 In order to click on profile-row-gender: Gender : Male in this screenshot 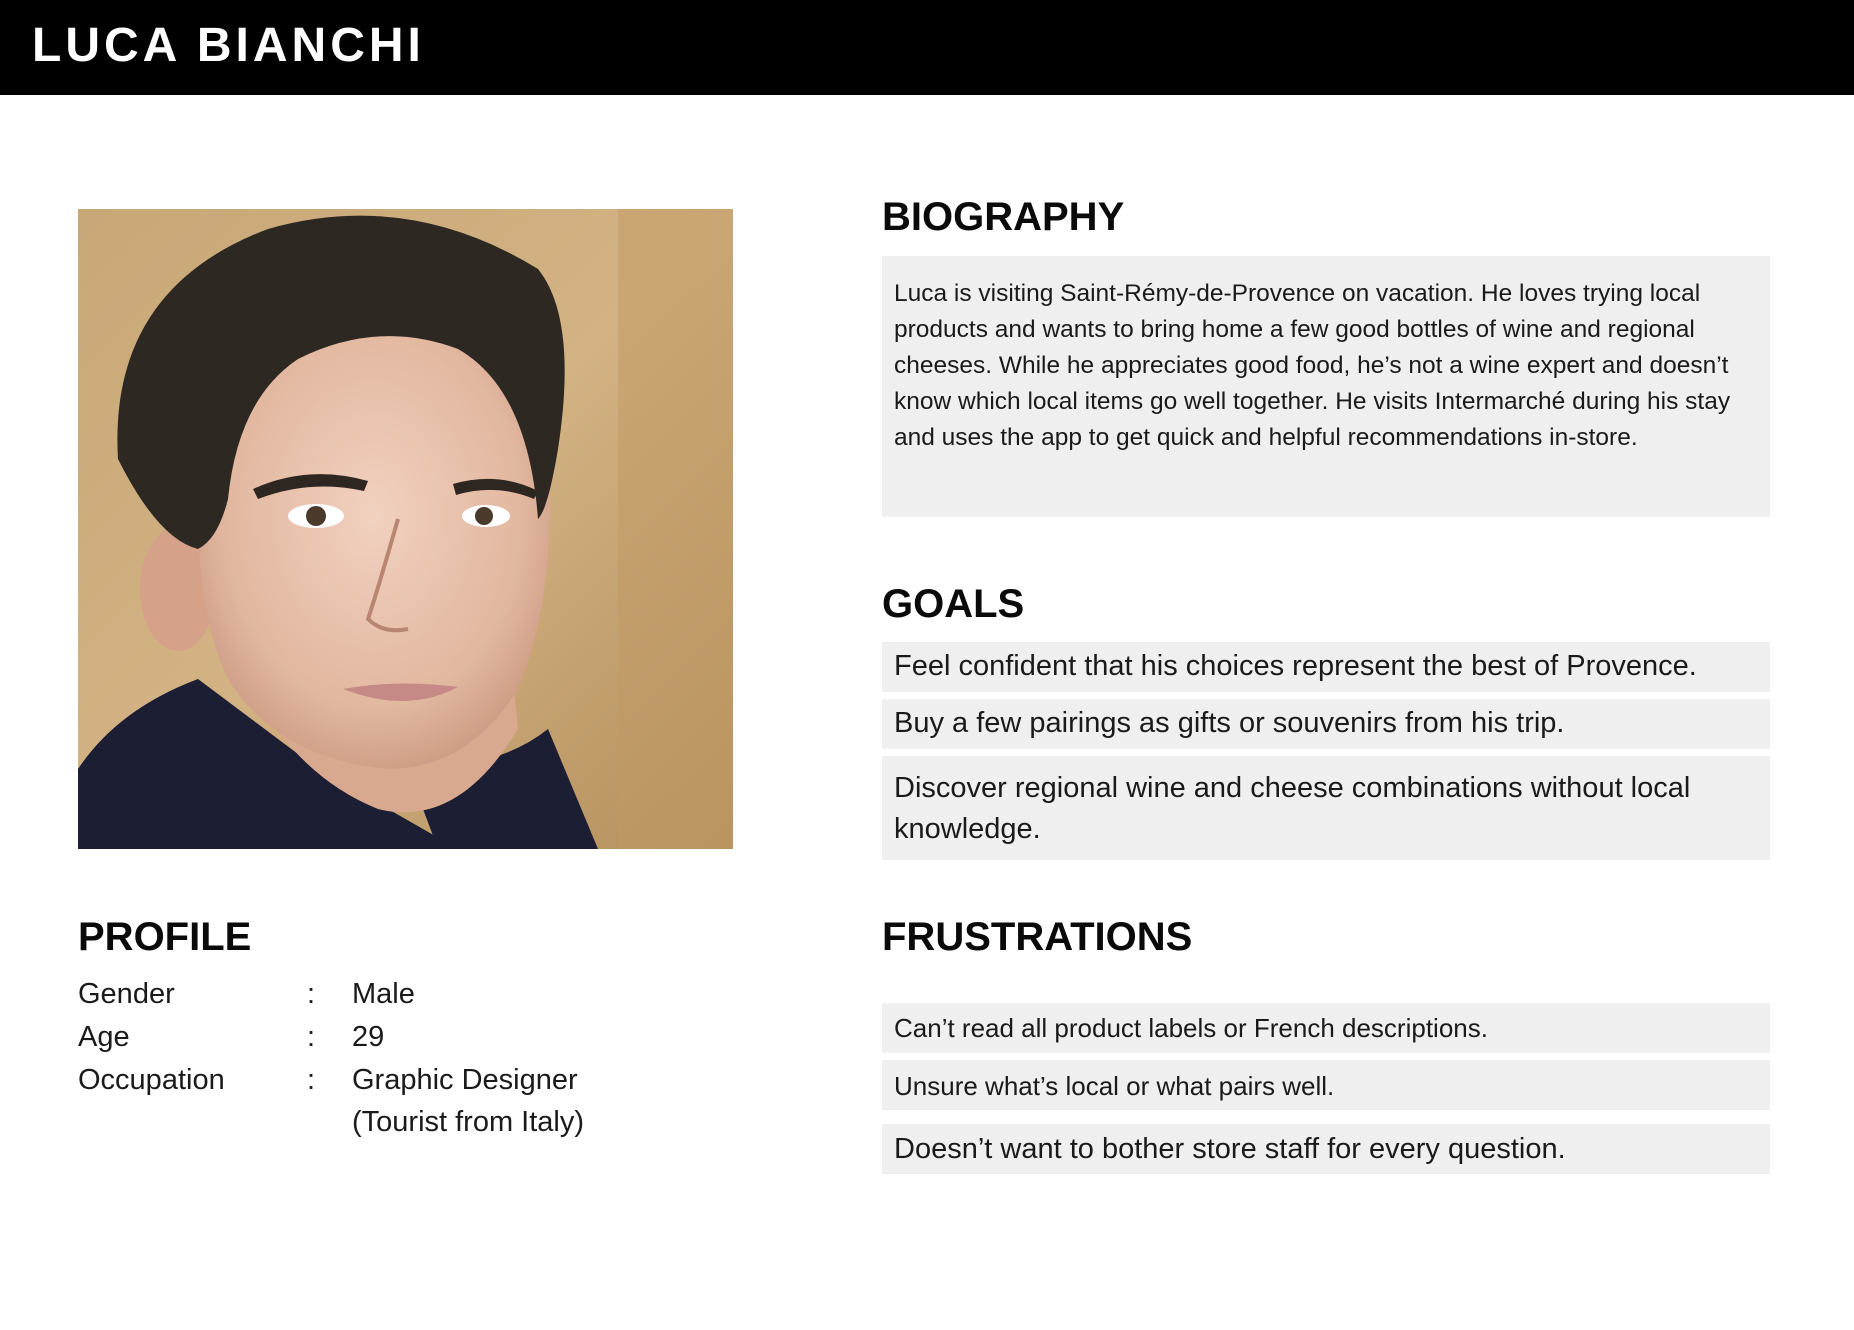, I will do `click(388, 994)`.